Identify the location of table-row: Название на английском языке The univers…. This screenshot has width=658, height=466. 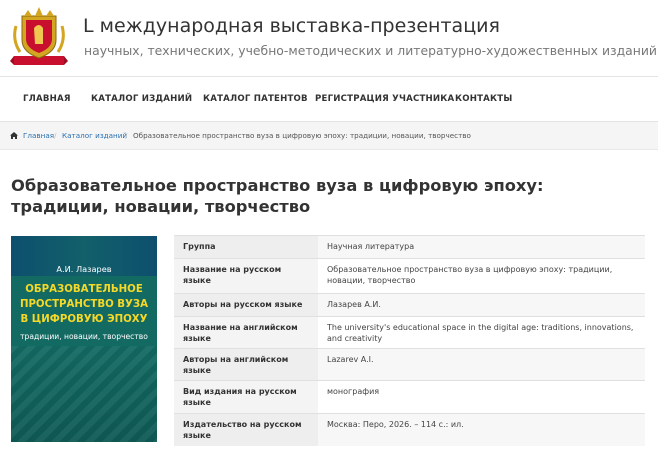
(409, 332).